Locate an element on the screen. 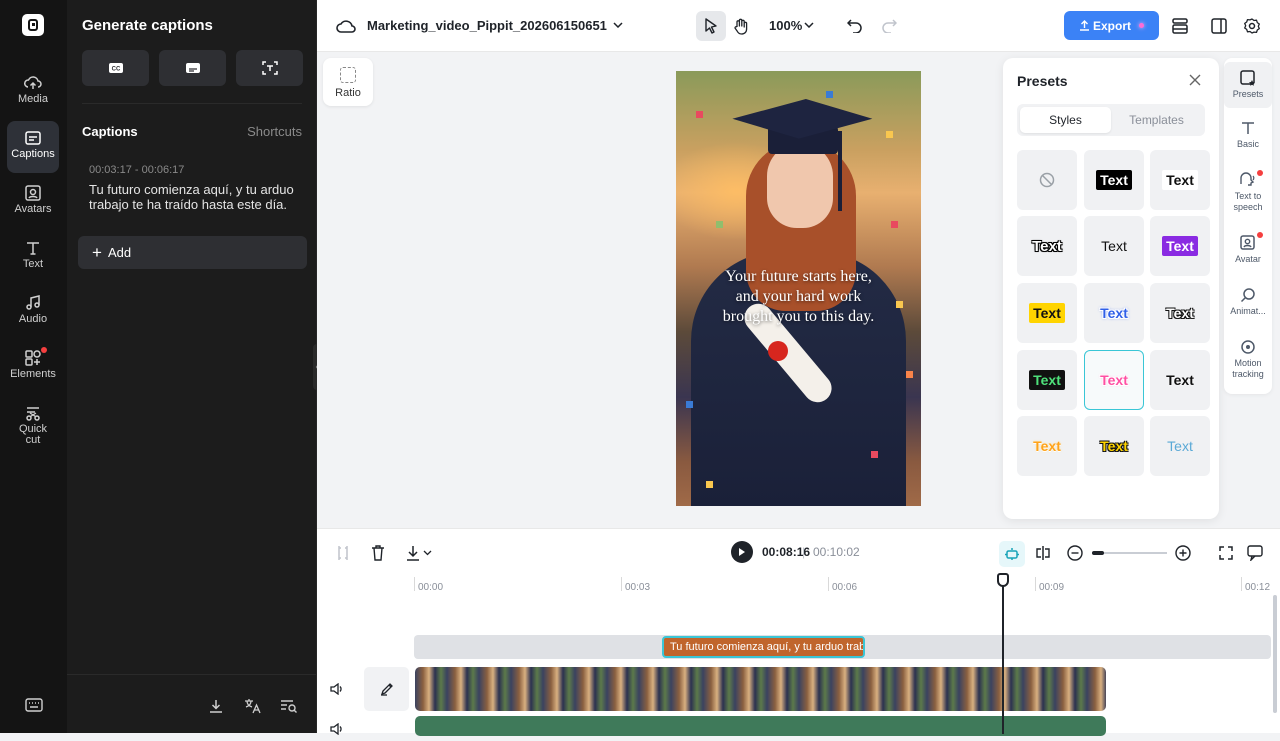  chevron-down-icon is located at coordinates (618, 25).